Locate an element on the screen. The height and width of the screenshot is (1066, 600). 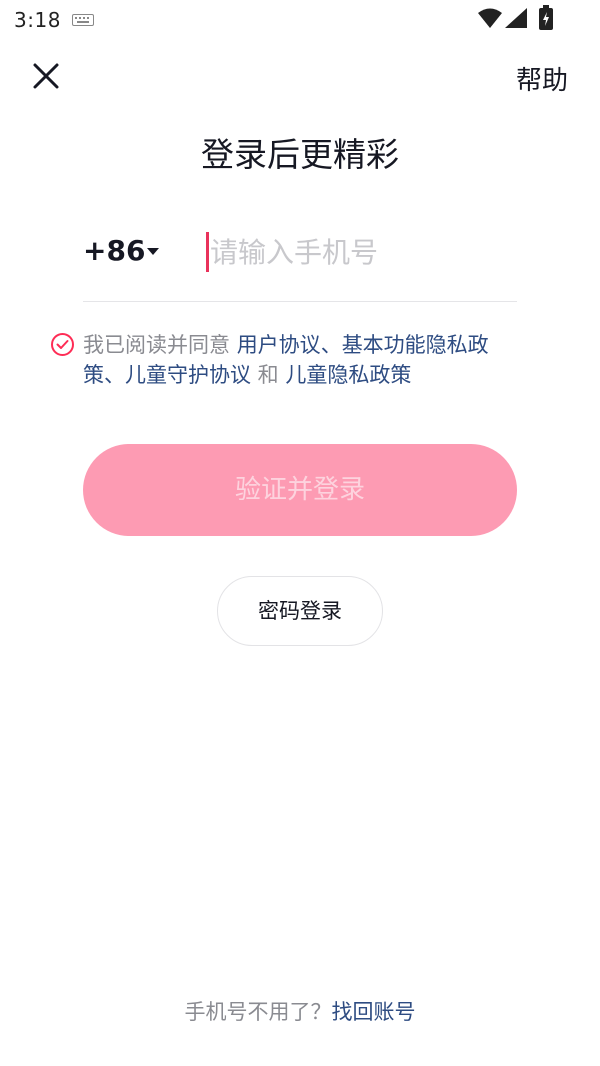
password-login-button: 密码登录 is located at coordinates (300, 611).